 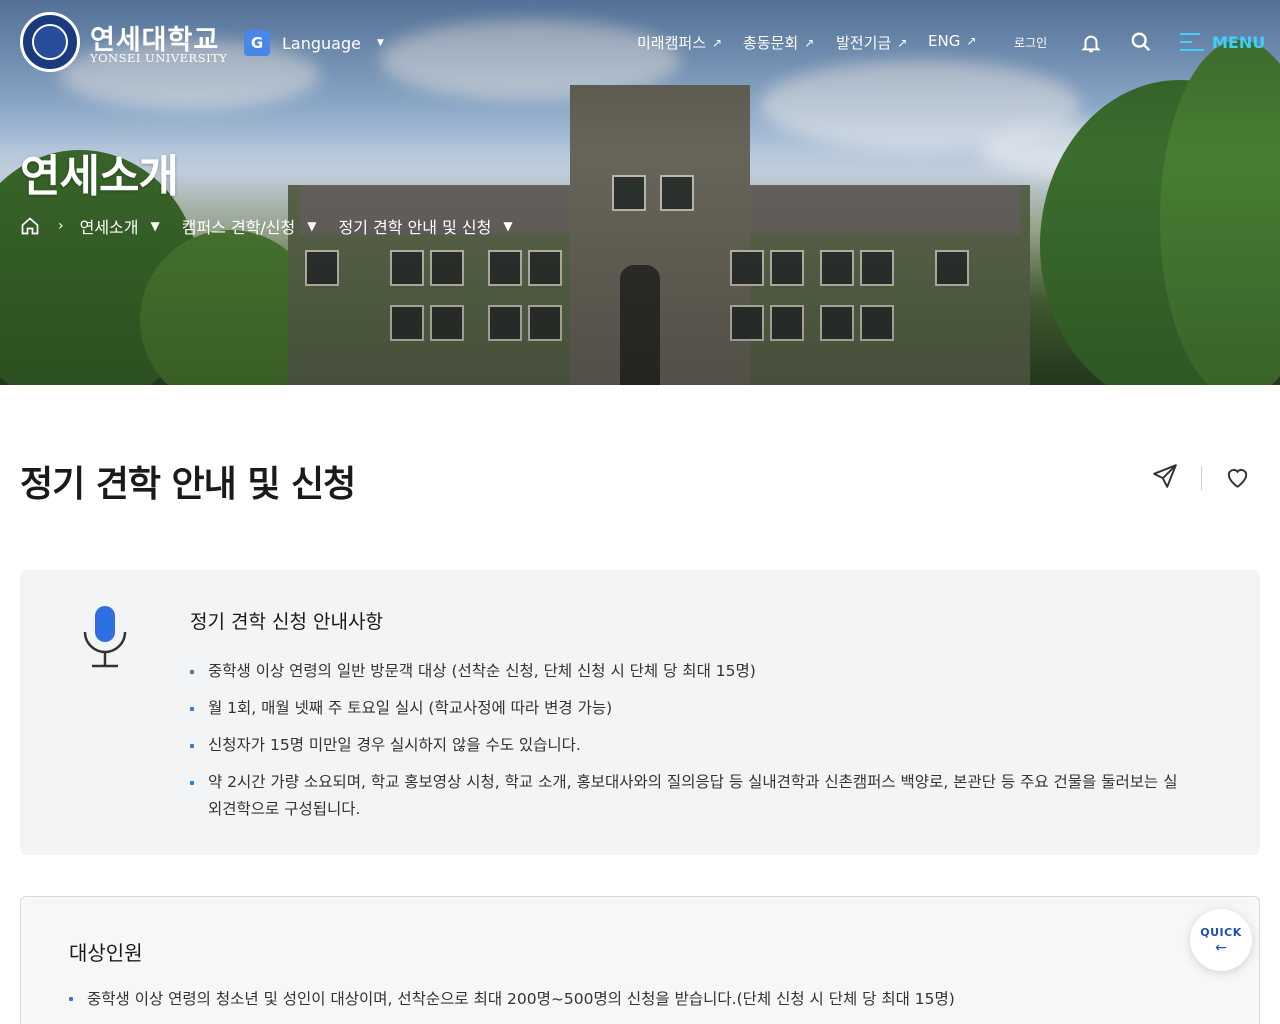 I want to click on nav-link-alumni: 총동문회 ↗, so click(x=778, y=42).